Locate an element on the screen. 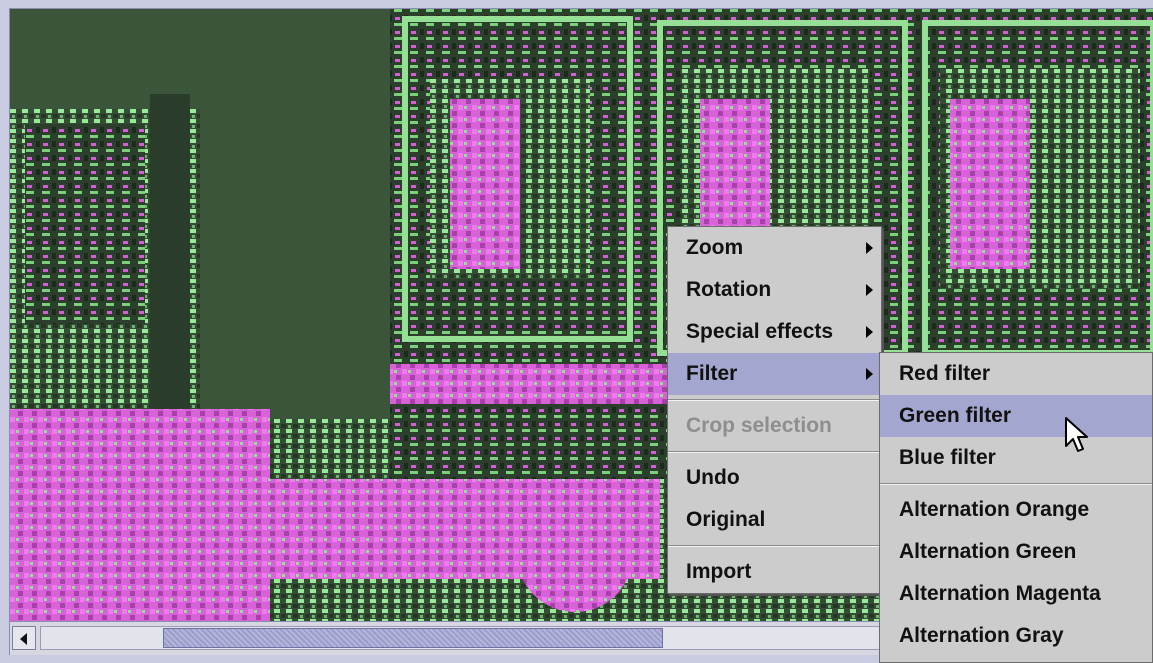 Image resolution: width=1153 pixels, height=663 pixels. menu-item-special-effects: Special effects is located at coordinates (774, 332).